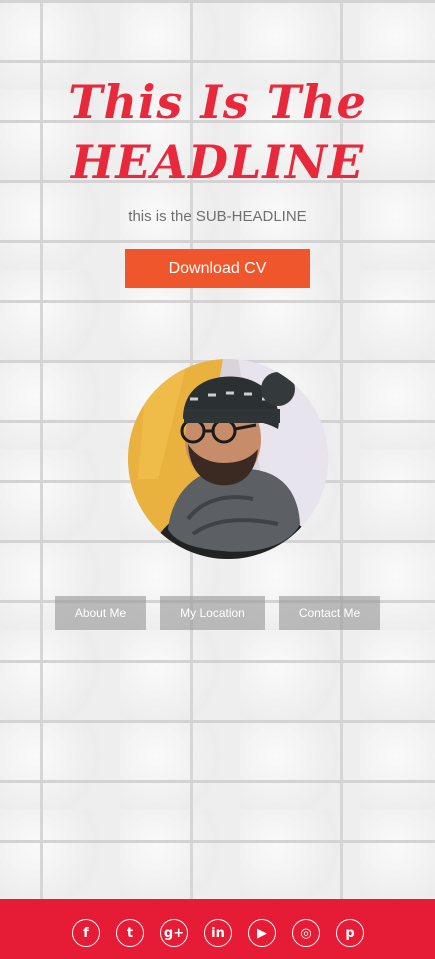  I want to click on subheadline: this is the SUB-HEADLINE, so click(217, 216).